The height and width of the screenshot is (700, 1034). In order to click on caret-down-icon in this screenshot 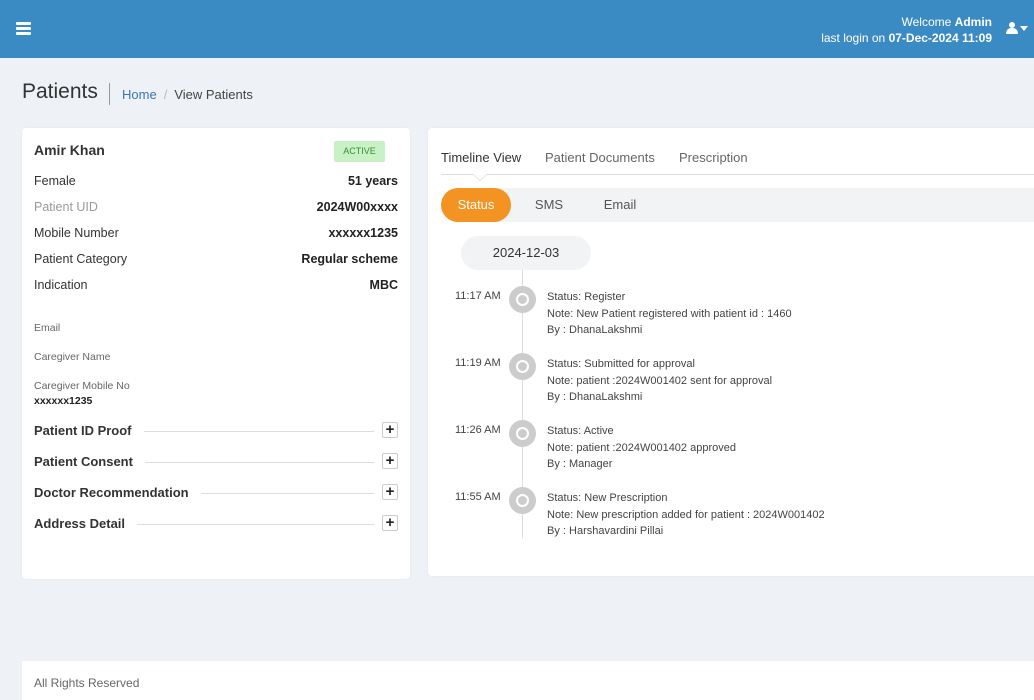, I will do `click(1024, 28)`.